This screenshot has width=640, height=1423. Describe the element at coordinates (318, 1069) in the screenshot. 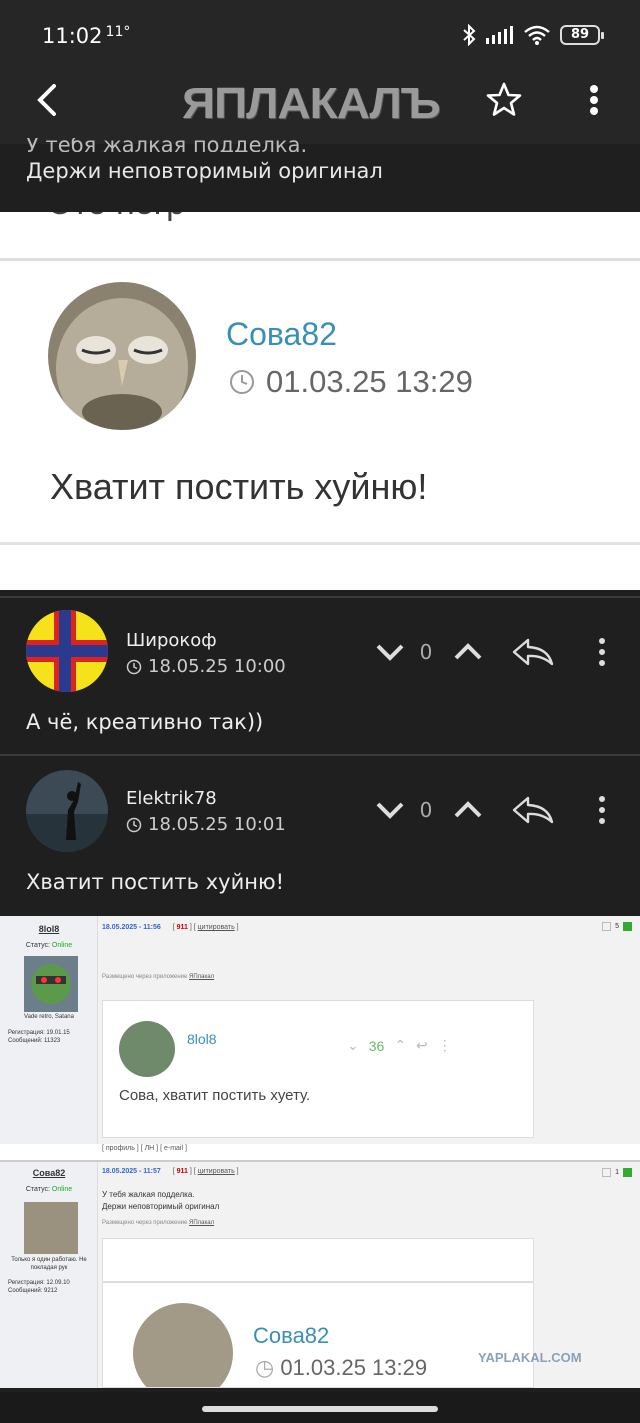

I see `inner-card: 8lol8 ⌄ 36 ⌃ ↩ ⋮ Сова, хватит постить хуету.` at that location.